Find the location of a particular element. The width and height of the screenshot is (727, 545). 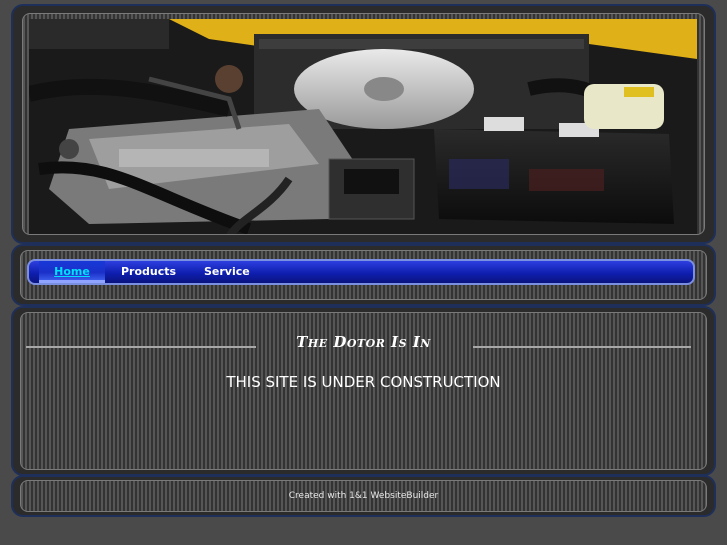

nav-link-home: Home is located at coordinates (72, 272).